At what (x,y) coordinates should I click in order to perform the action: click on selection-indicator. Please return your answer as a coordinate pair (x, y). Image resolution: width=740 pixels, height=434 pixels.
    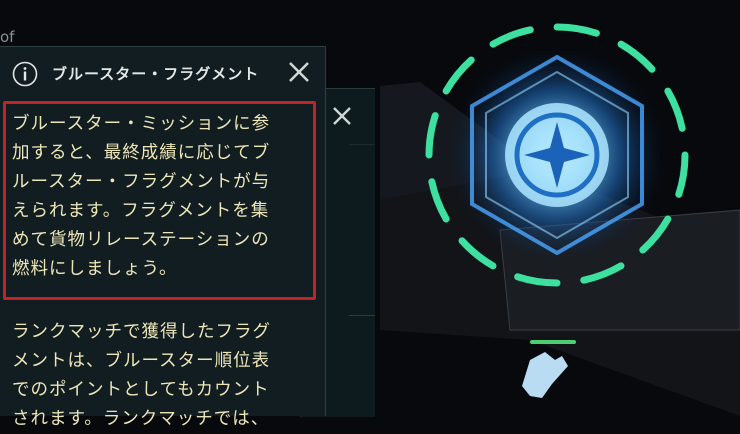
    Looking at the image, I should click on (553, 342).